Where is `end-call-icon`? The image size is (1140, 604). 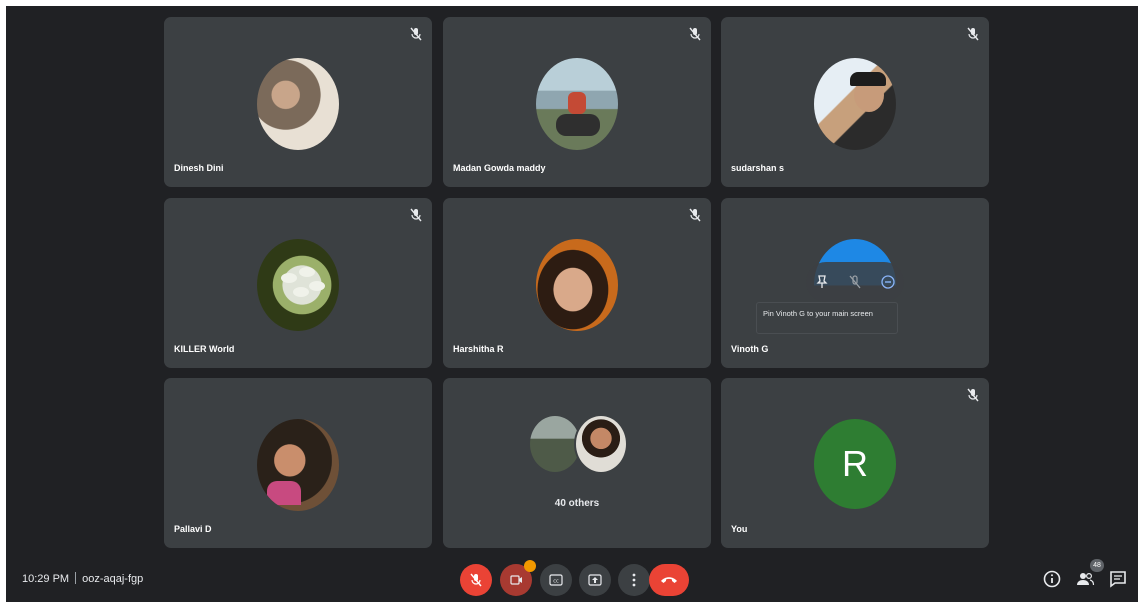
end-call-icon is located at coordinates (669, 580).